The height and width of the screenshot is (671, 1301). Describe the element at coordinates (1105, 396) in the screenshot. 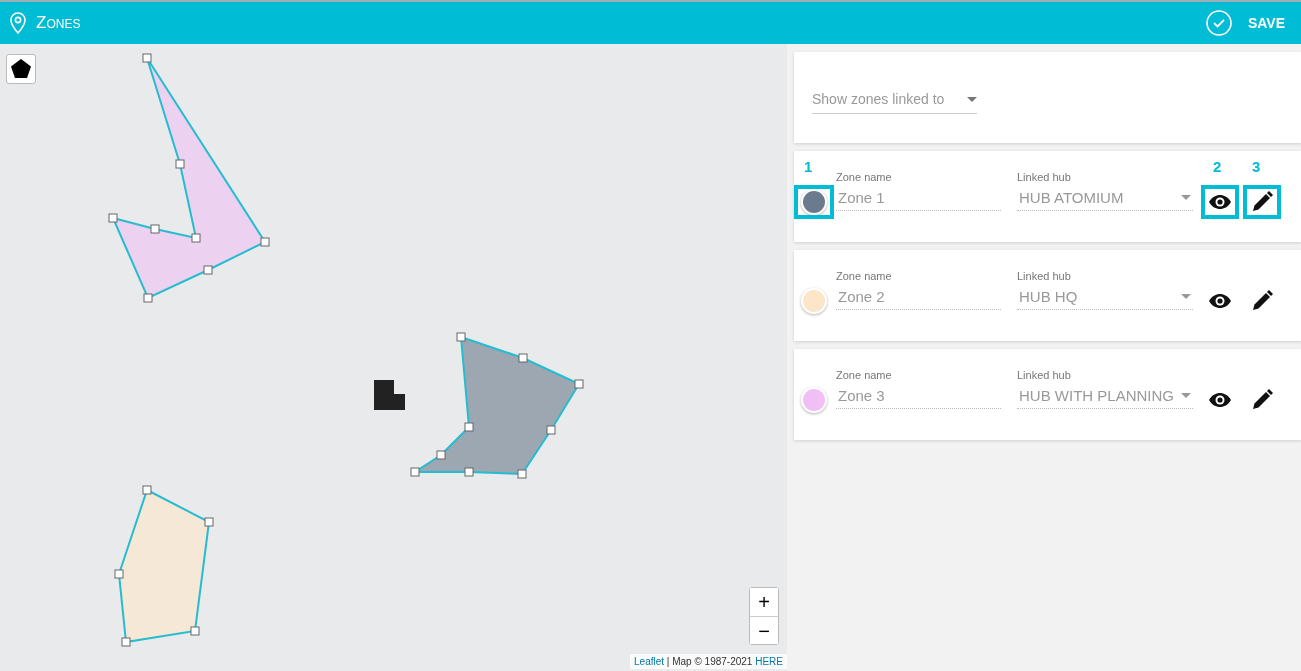

I see `linked-hub-select: HUB WITH PLANNING` at that location.